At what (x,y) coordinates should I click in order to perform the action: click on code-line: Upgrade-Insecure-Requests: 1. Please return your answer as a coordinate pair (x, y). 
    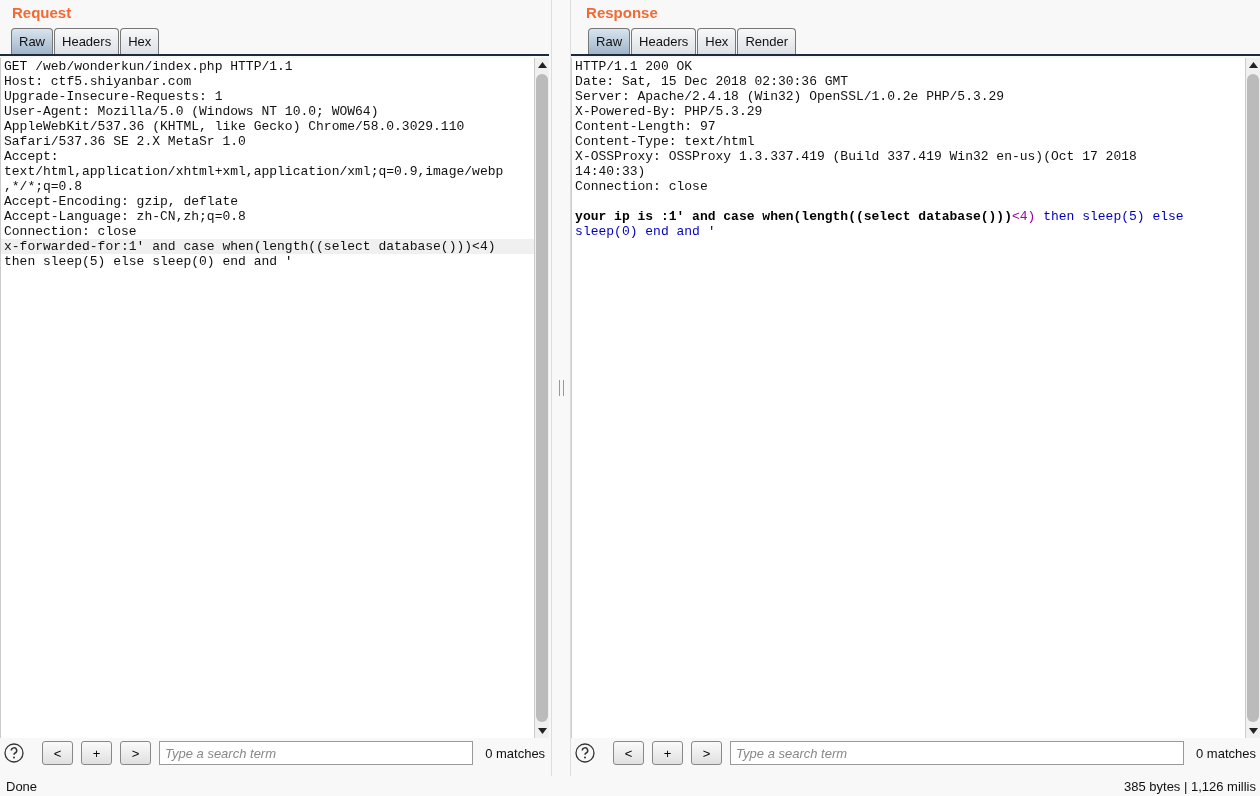
    Looking at the image, I should click on (113, 96).